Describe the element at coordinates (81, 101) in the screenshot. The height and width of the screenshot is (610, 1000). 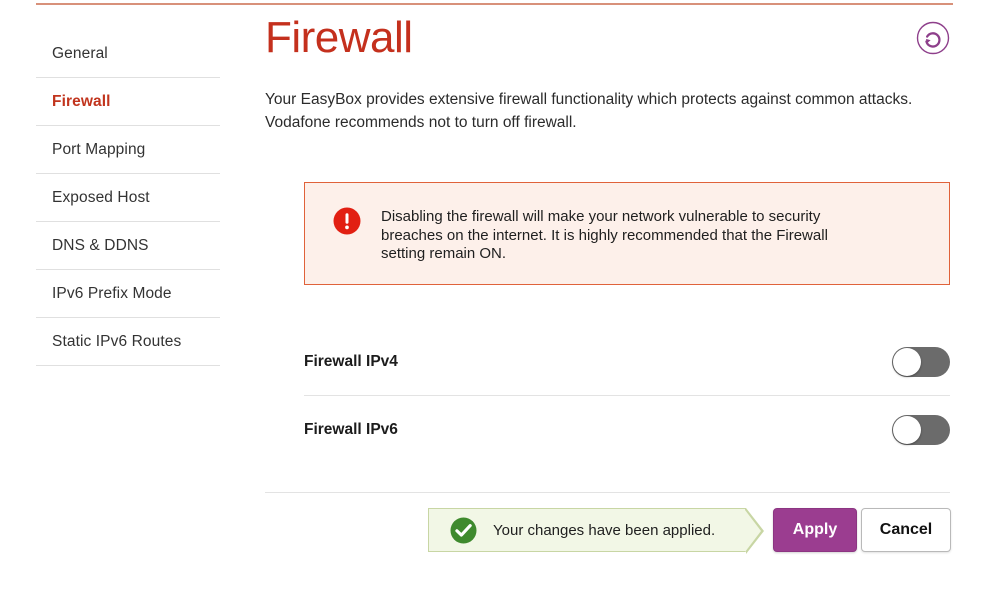
I see `sidebar-item-label: Firewall` at that location.